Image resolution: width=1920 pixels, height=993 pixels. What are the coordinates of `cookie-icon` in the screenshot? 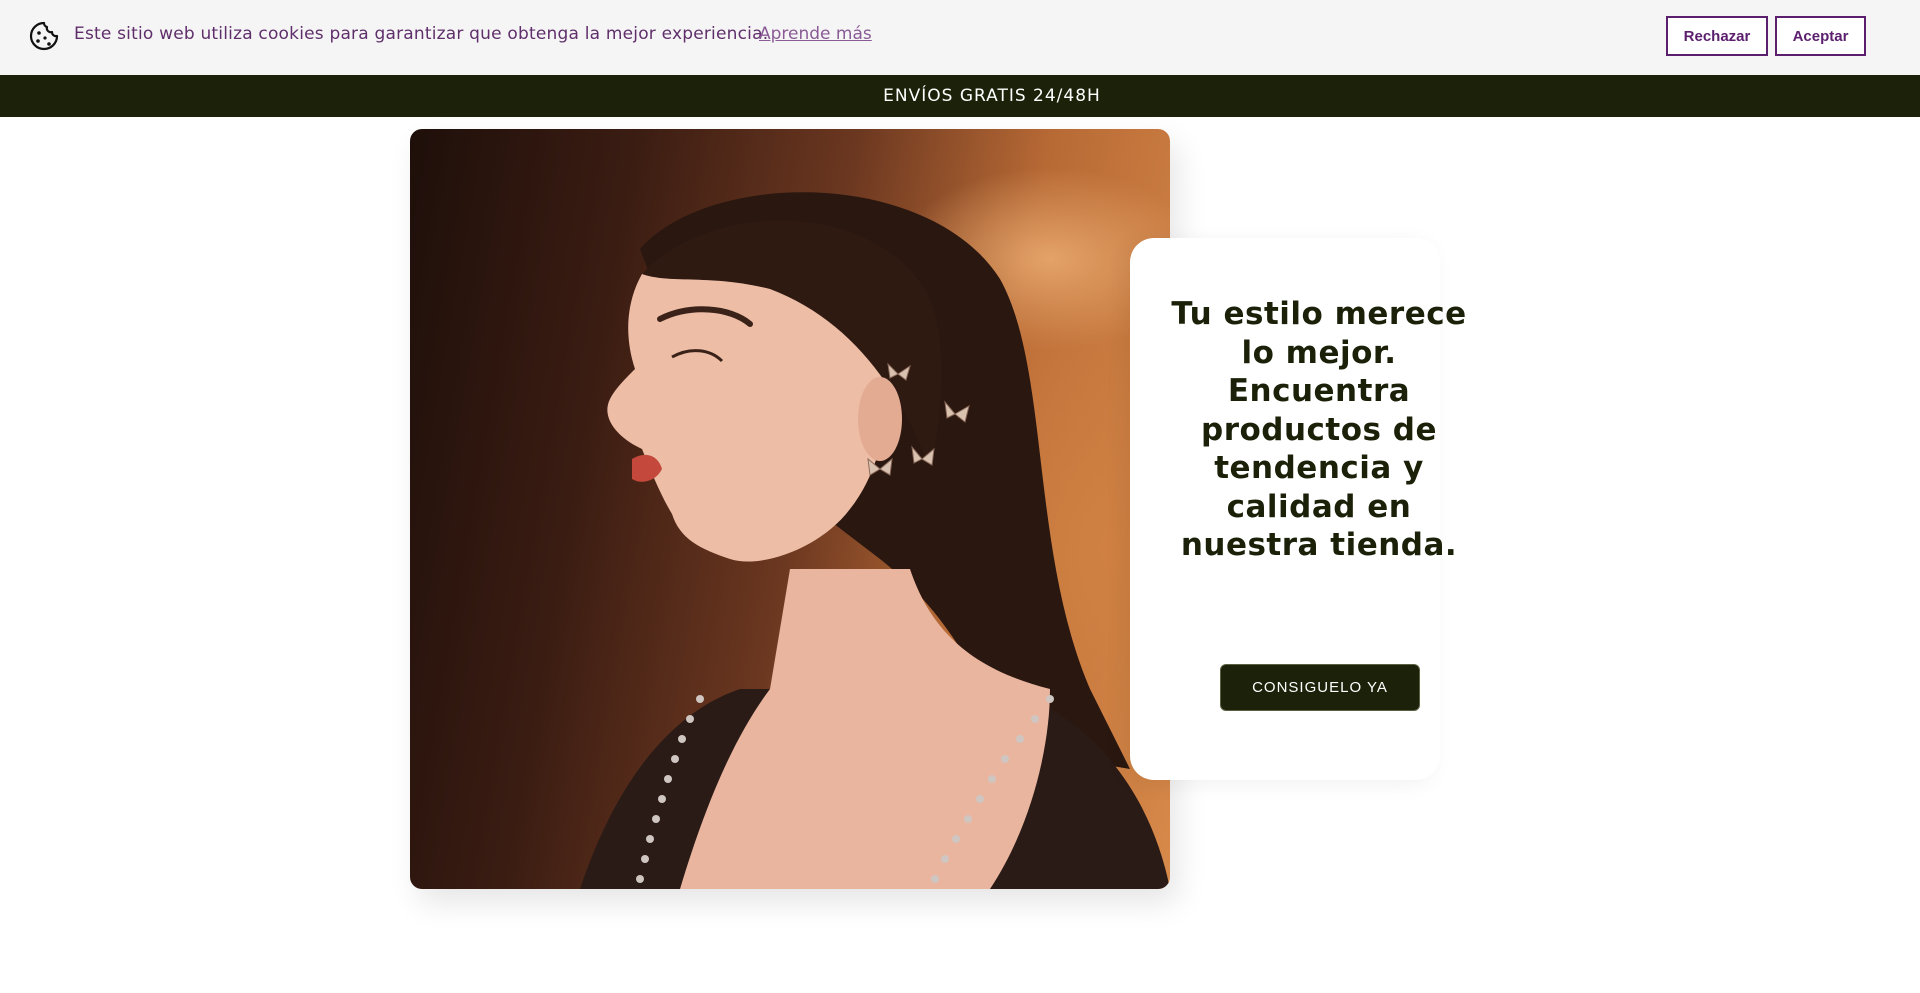 It's located at (44, 36).